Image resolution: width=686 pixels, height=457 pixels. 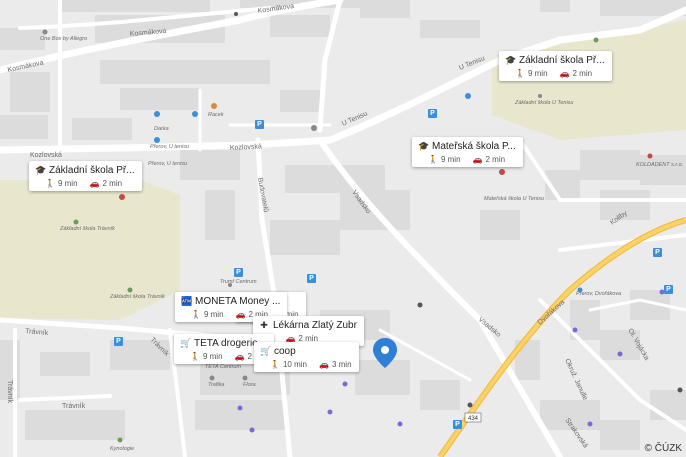 I want to click on street-label-kozlovska-1: Kozlovská, so click(x=46, y=155).